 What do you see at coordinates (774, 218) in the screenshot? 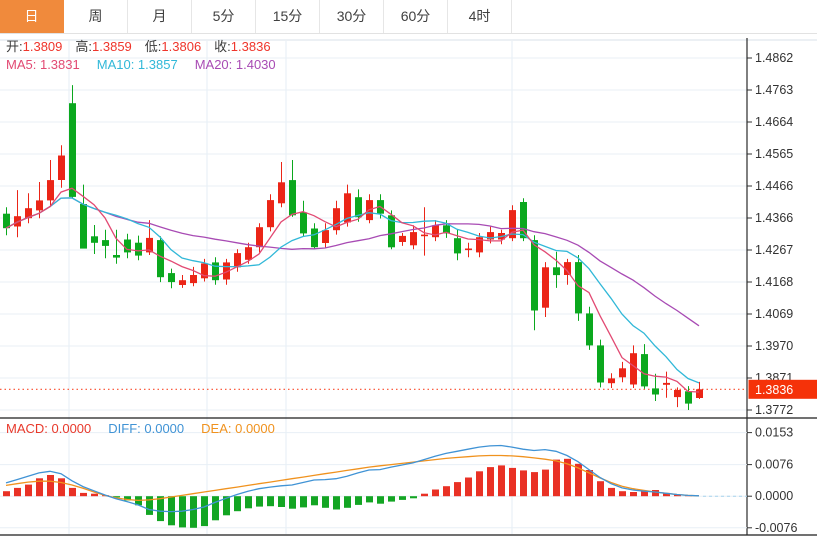
I see `price-tick-label: 1.4366` at bounding box center [774, 218].